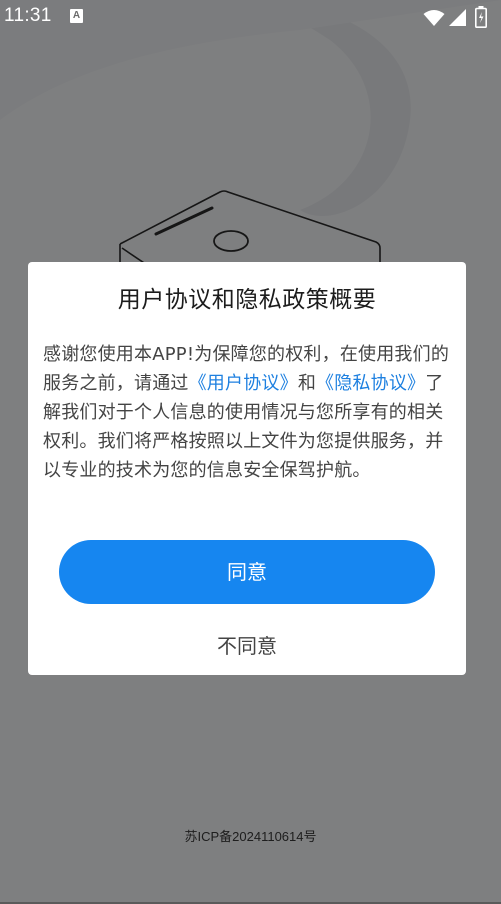  I want to click on battery-icon, so click(481, 17).